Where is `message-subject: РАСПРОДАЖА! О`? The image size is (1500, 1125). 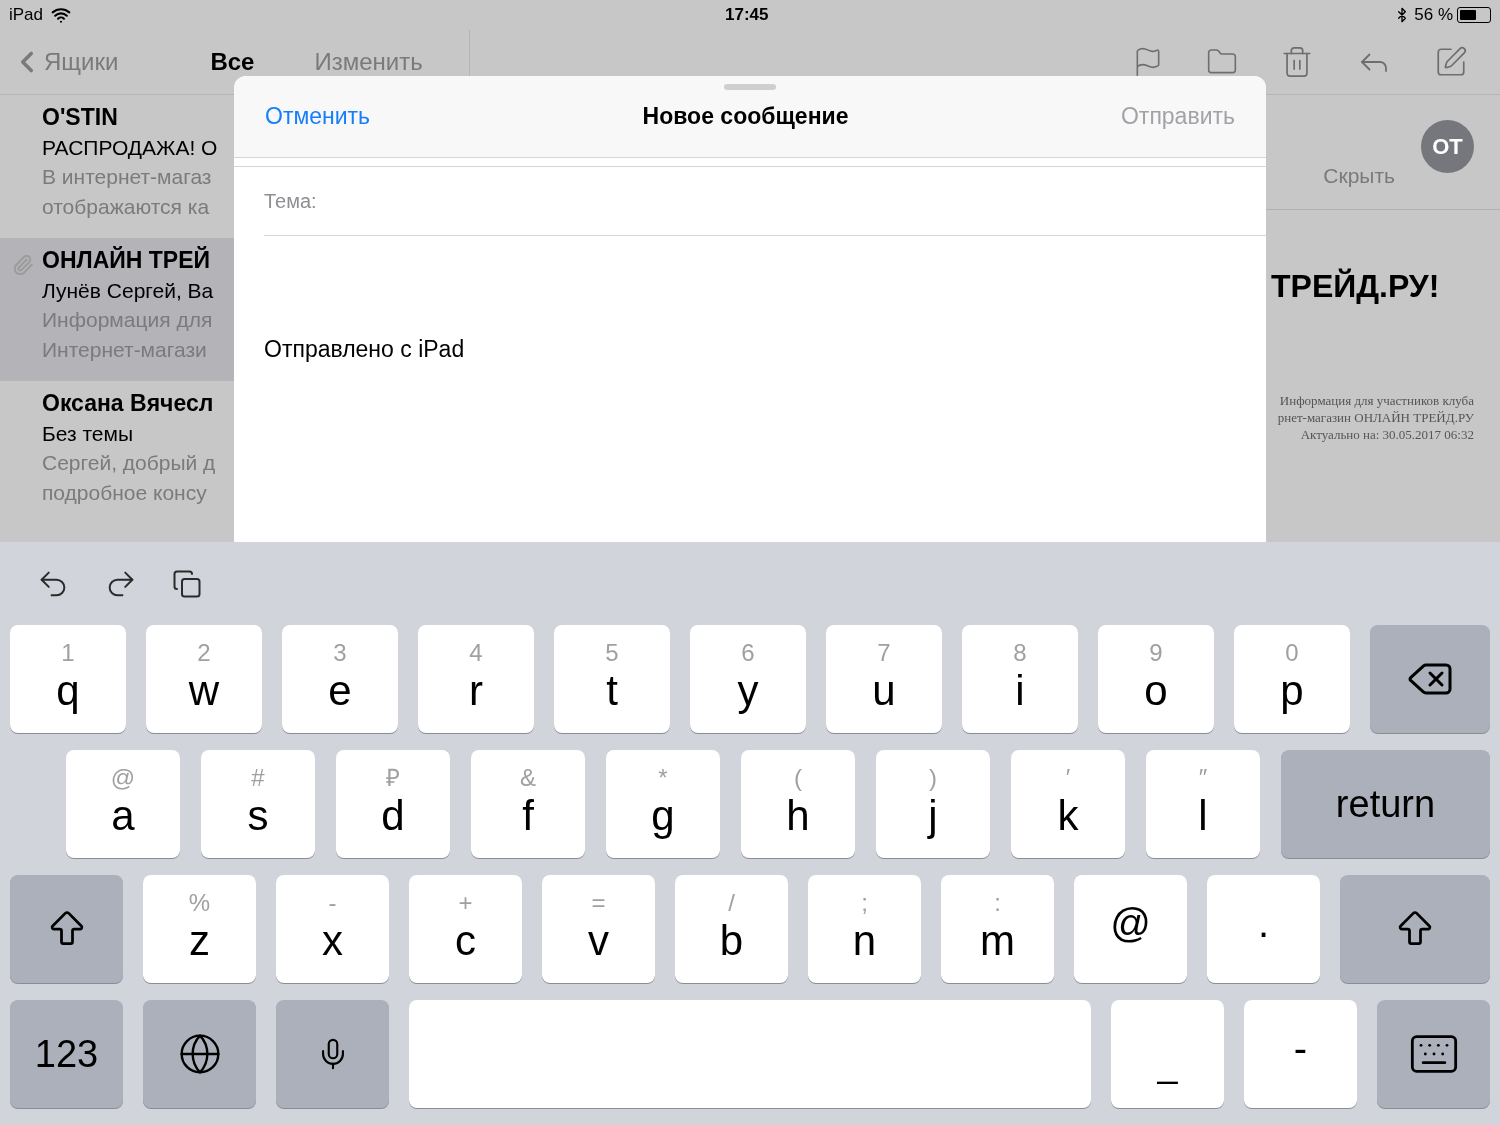 message-subject: РАСПРОДАЖА! О is located at coordinates (130, 147).